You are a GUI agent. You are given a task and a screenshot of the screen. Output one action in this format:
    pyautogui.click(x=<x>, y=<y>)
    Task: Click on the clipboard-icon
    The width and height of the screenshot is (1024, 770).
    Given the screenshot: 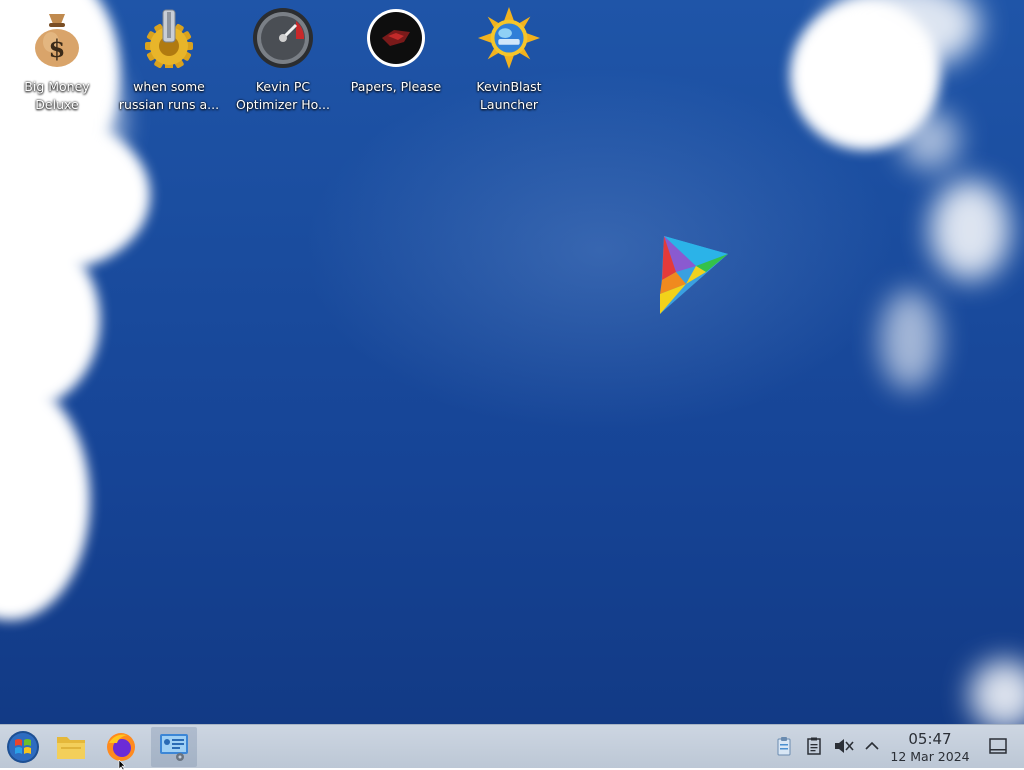 What is the action you would take?
    pyautogui.click(x=784, y=746)
    